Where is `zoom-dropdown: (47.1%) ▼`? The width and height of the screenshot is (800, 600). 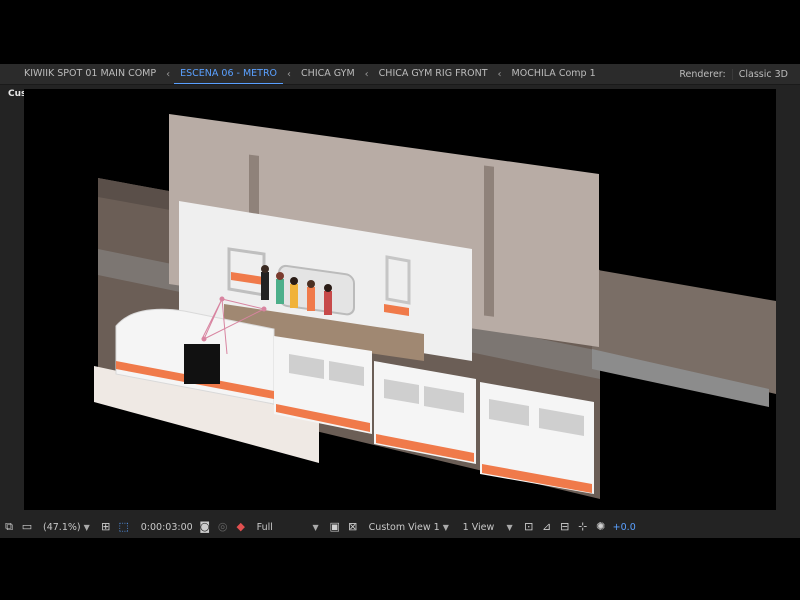
zoom-dropdown: (47.1%) ▼ is located at coordinates (66, 527).